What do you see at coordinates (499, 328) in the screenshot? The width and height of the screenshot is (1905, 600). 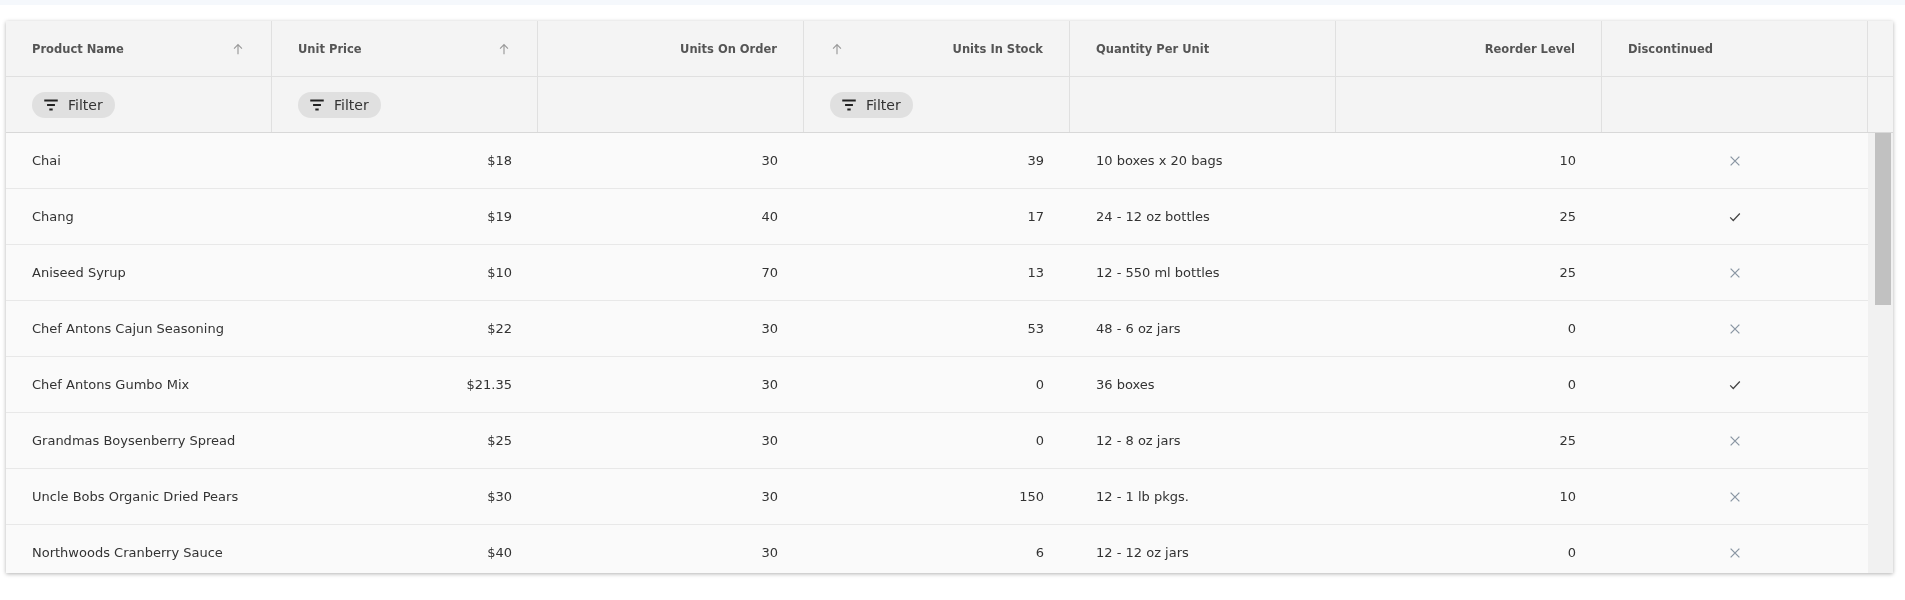 I see `table-cell: $22` at bounding box center [499, 328].